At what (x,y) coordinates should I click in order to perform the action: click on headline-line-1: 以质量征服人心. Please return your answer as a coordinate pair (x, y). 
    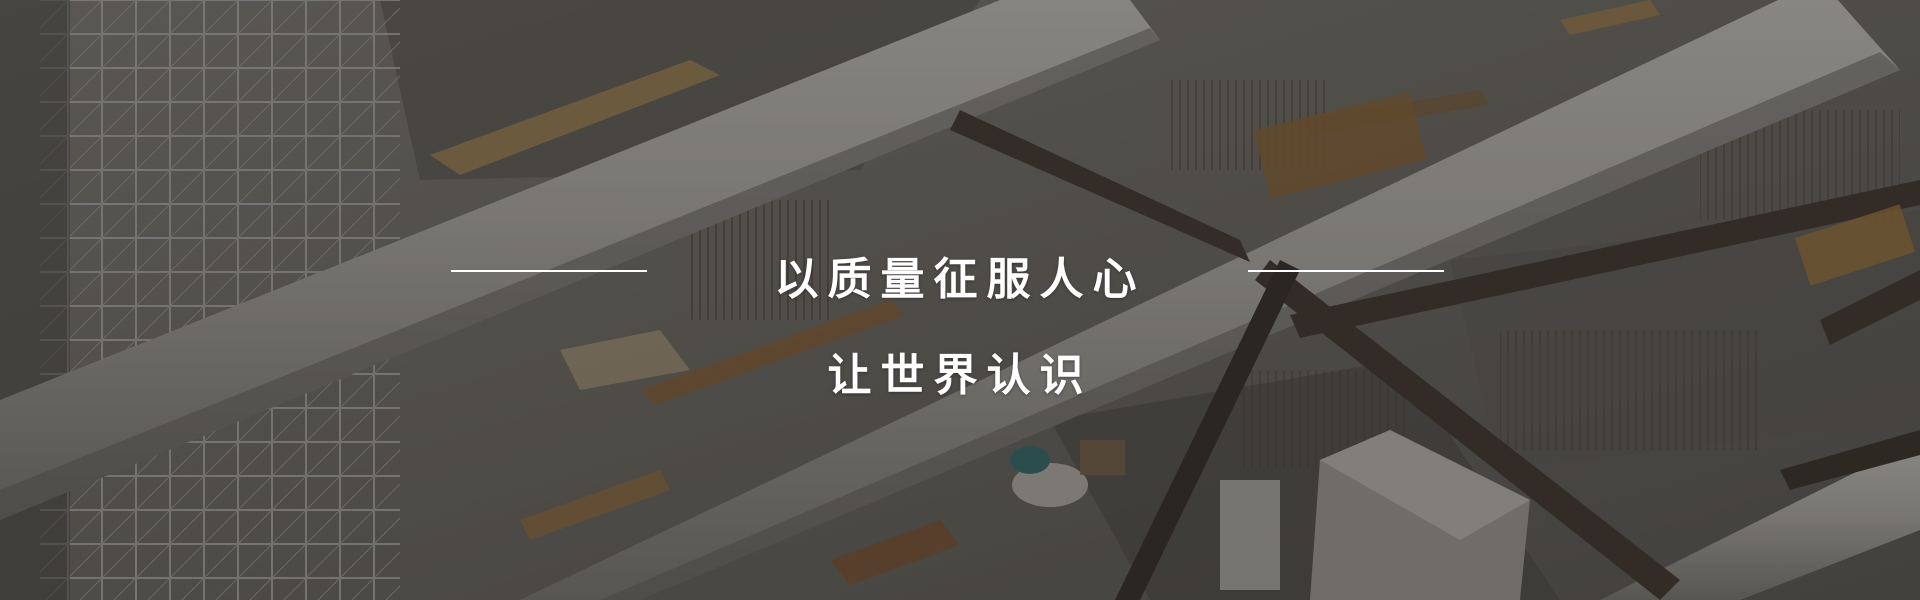
    Looking at the image, I should click on (960, 279).